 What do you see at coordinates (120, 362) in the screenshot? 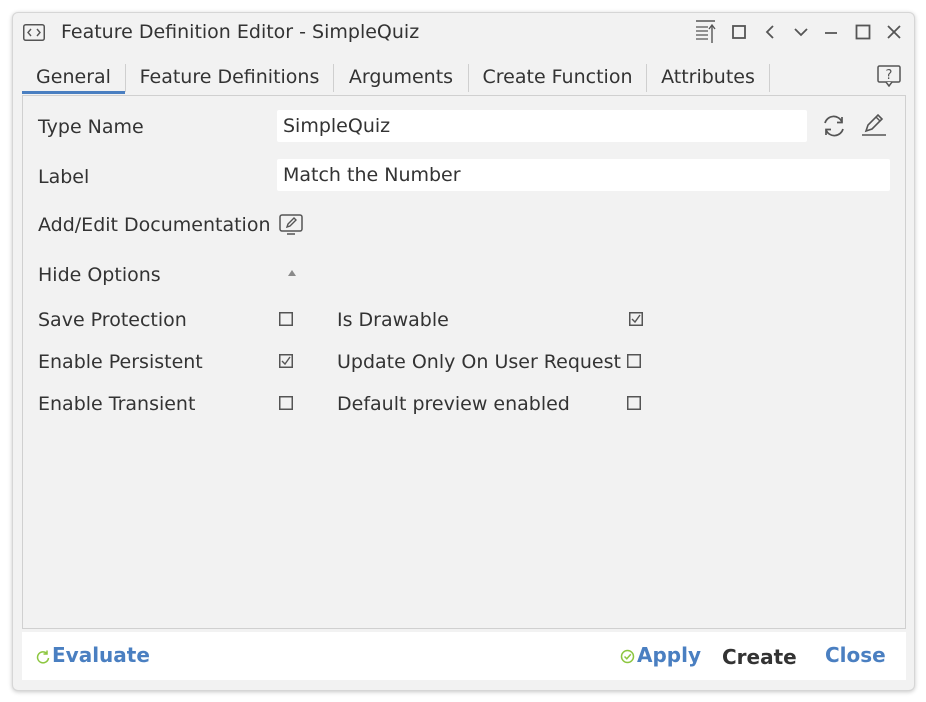
I see `option-label-enable-persistent: Enable Persistent` at bounding box center [120, 362].